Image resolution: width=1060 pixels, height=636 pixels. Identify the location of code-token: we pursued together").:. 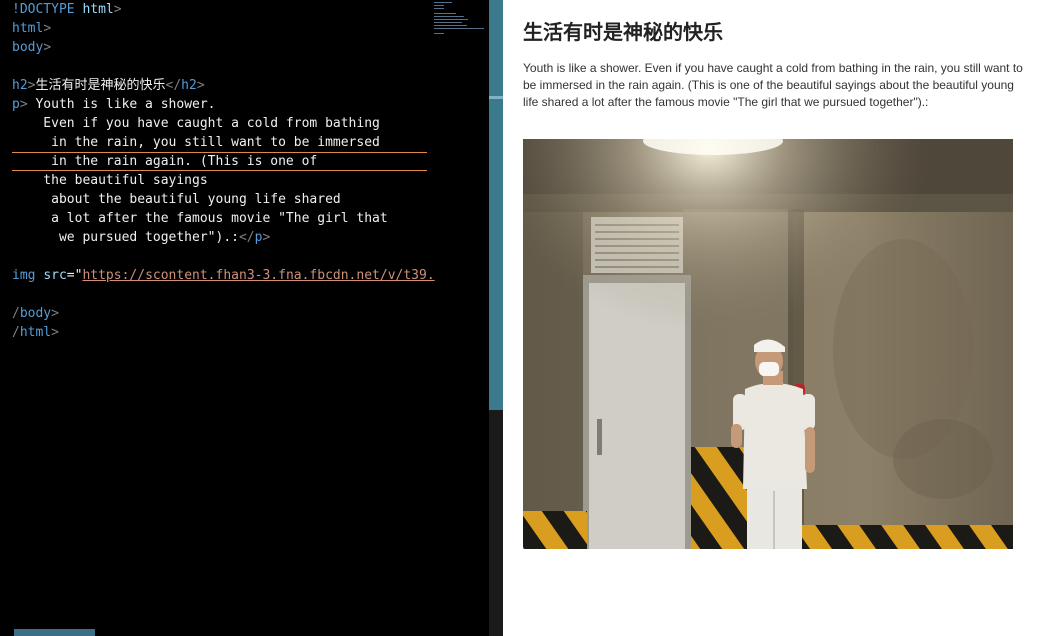
(125, 237).